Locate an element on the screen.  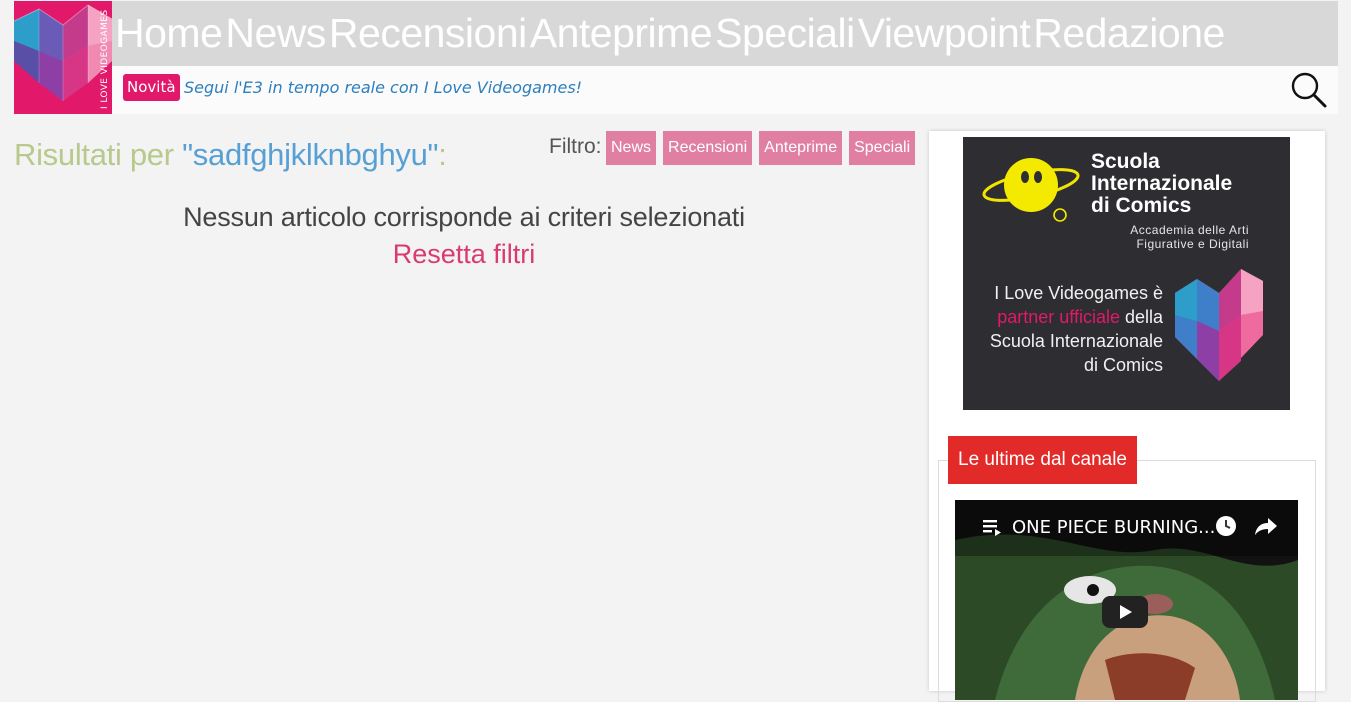
share-icon is located at coordinates (1266, 526).